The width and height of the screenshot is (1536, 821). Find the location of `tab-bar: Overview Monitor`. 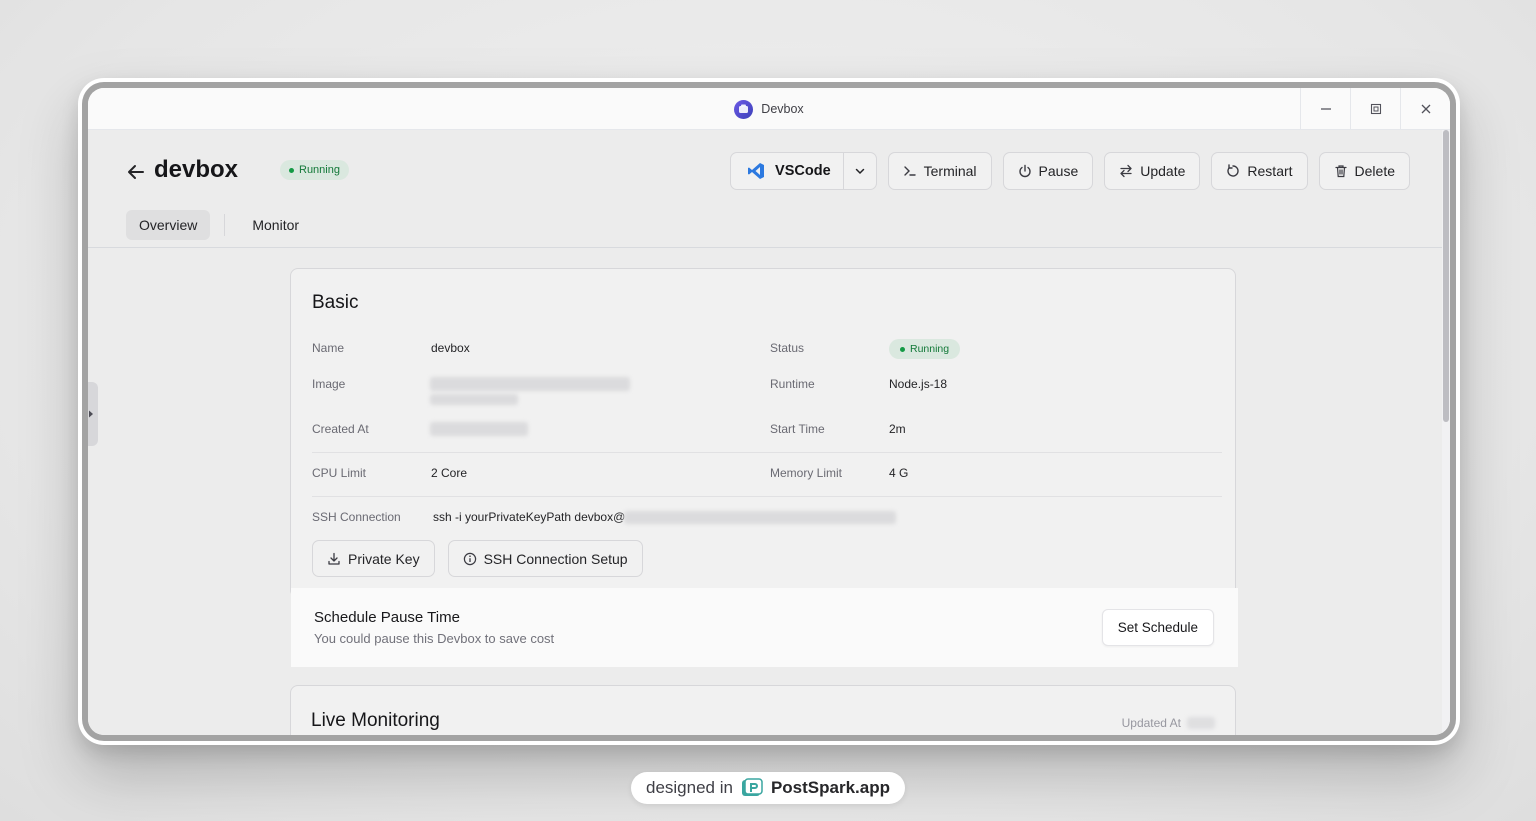

tab-bar: Overview Monitor is located at coordinates (219, 225).